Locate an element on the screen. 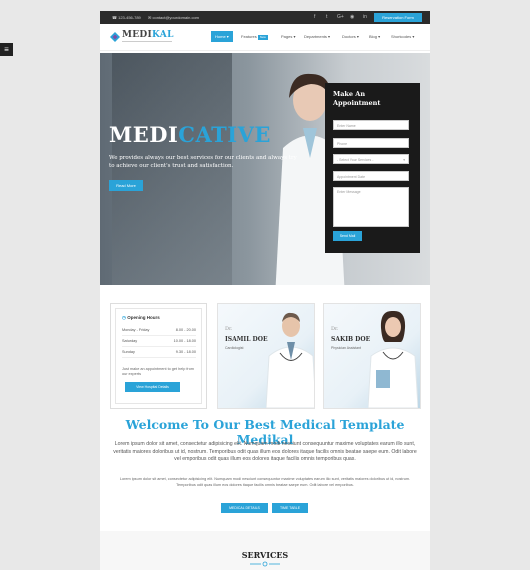  nav-doctors: Doctors ▾ is located at coordinates (350, 36).